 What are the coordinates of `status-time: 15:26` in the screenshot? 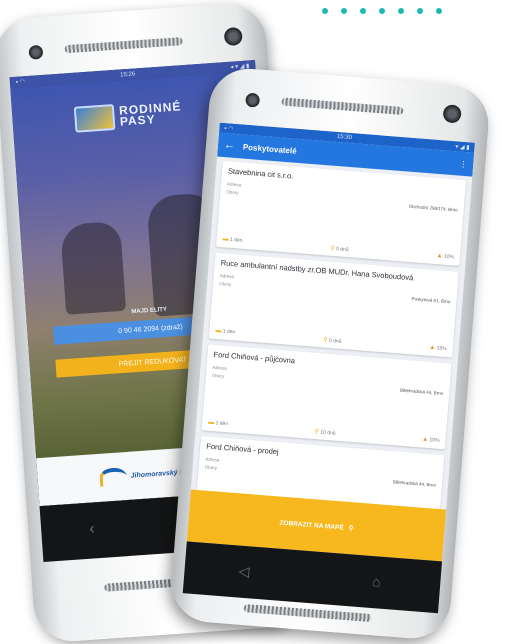 It's located at (127, 74).